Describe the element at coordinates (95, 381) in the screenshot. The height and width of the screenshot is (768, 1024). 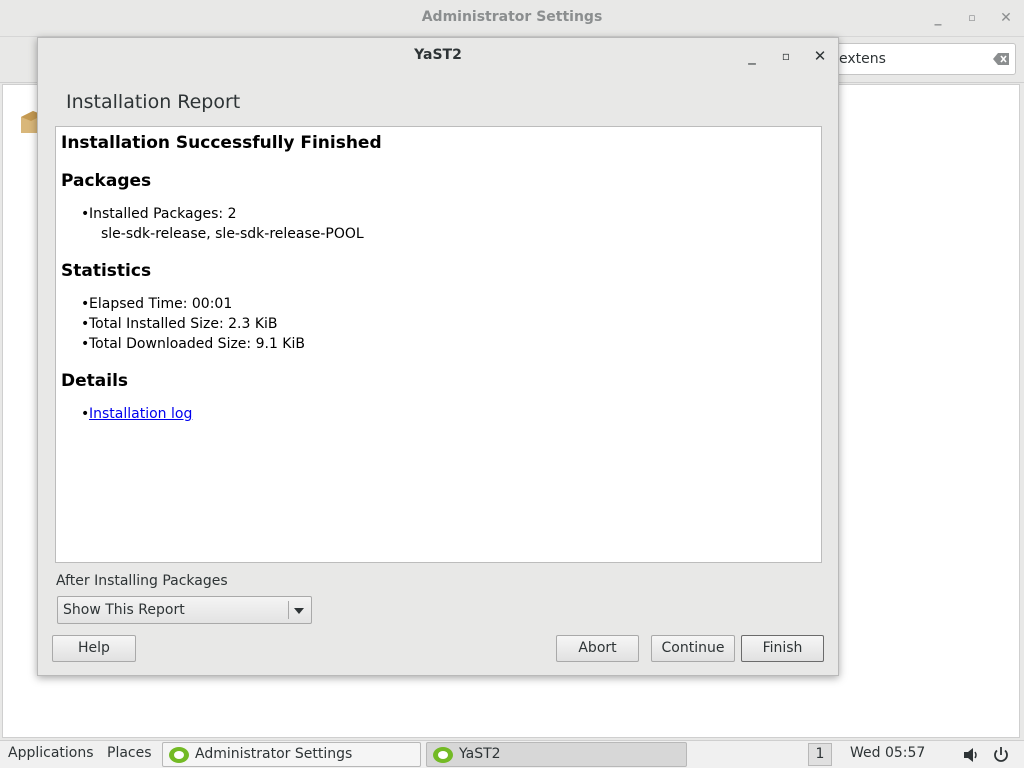
I see `section-heading-details: Details` at that location.